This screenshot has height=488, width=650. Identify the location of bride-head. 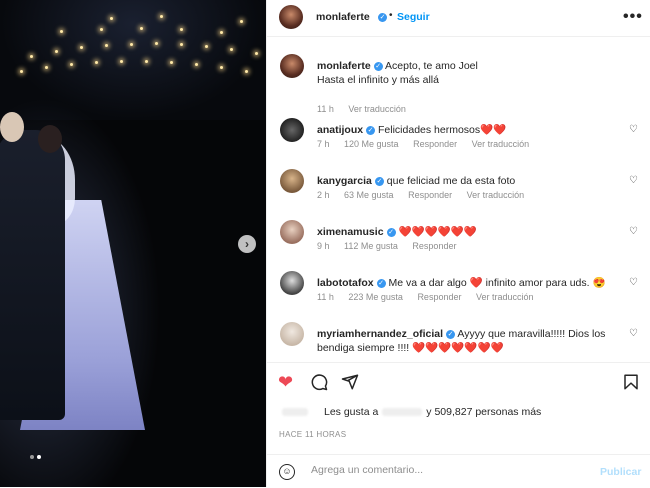
(50, 139).